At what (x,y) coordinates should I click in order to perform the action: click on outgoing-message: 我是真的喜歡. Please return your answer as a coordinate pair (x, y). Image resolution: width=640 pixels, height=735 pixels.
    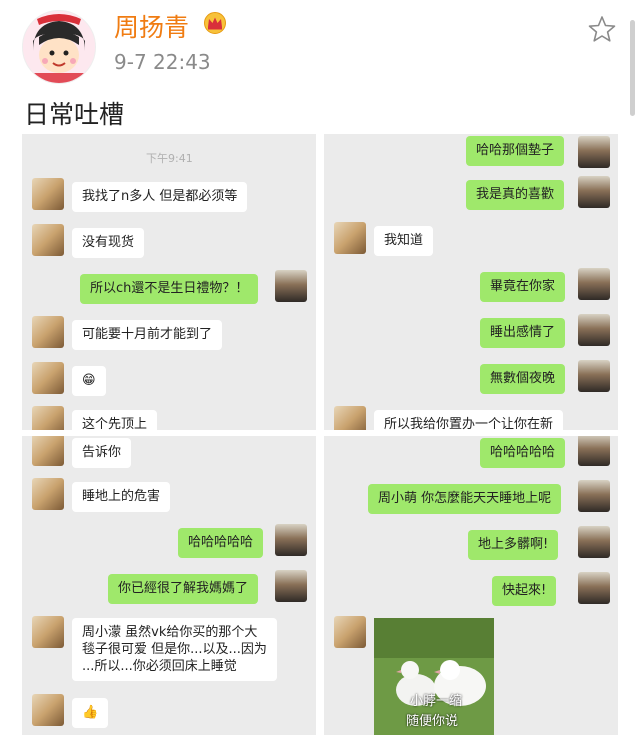
    Looking at the image, I should click on (515, 195).